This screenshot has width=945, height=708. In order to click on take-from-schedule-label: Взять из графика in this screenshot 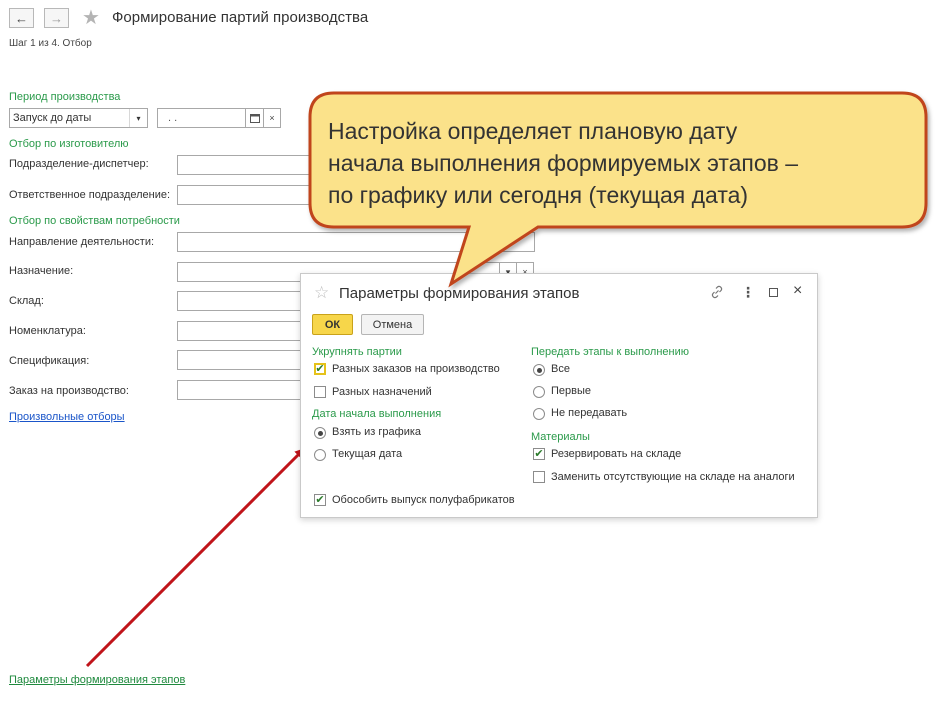, I will do `click(377, 432)`.